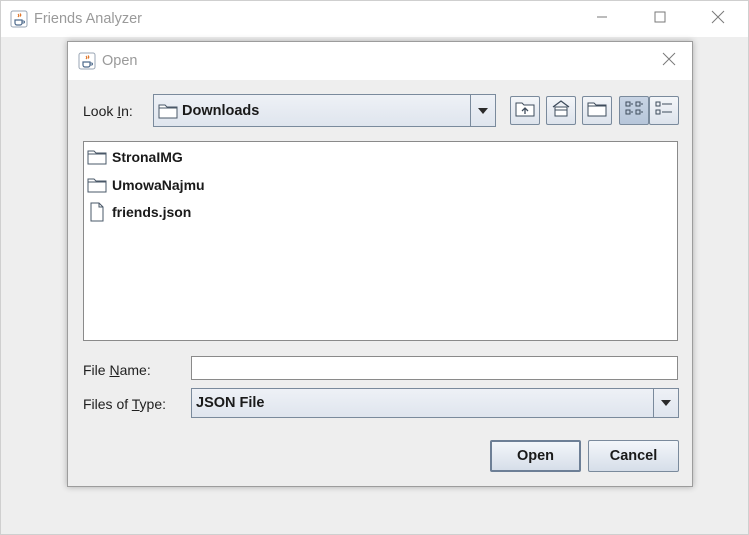  I want to click on up-one-level-button, so click(525, 110).